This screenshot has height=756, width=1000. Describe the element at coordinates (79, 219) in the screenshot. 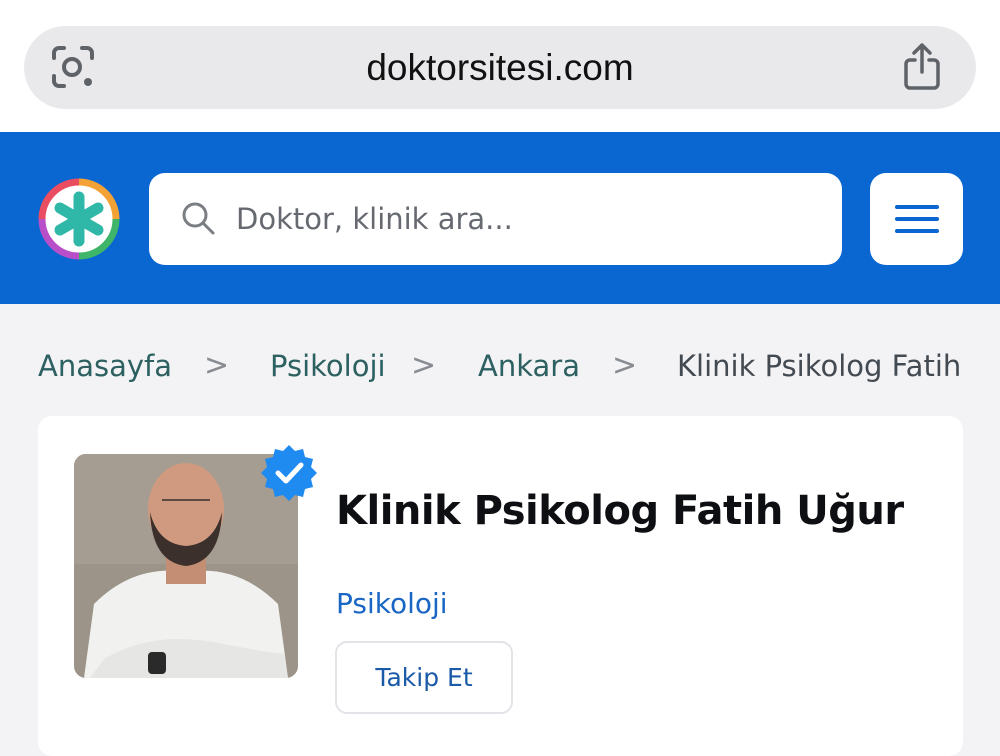

I see `logo-asterisk-icon` at that location.